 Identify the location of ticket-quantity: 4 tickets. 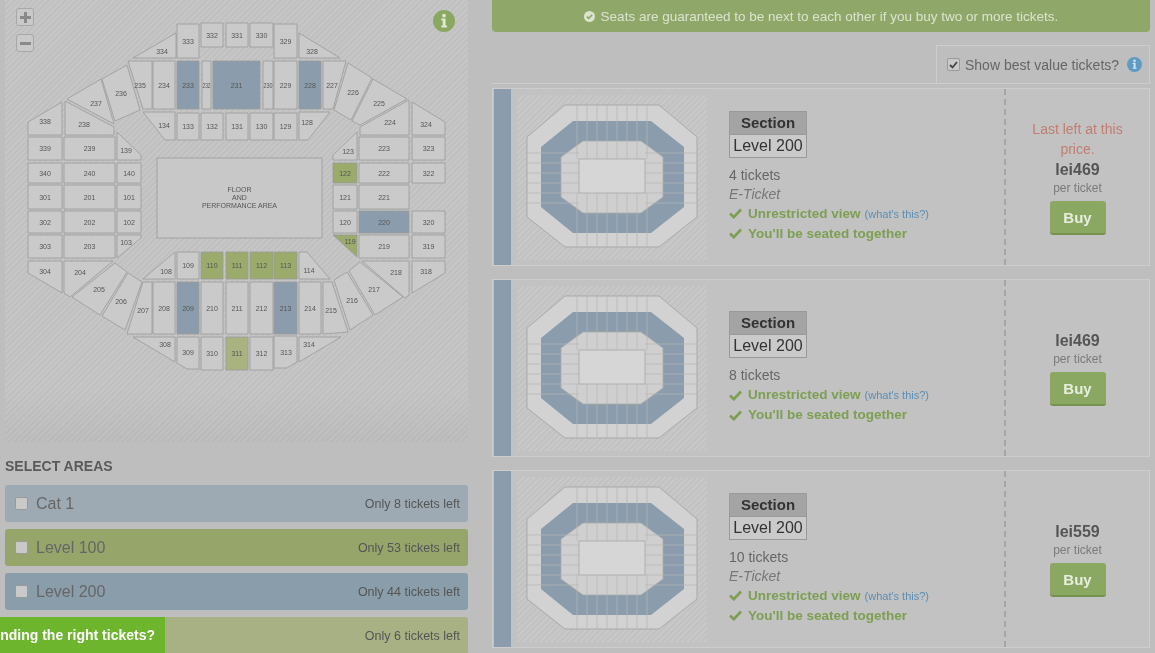
(755, 175).